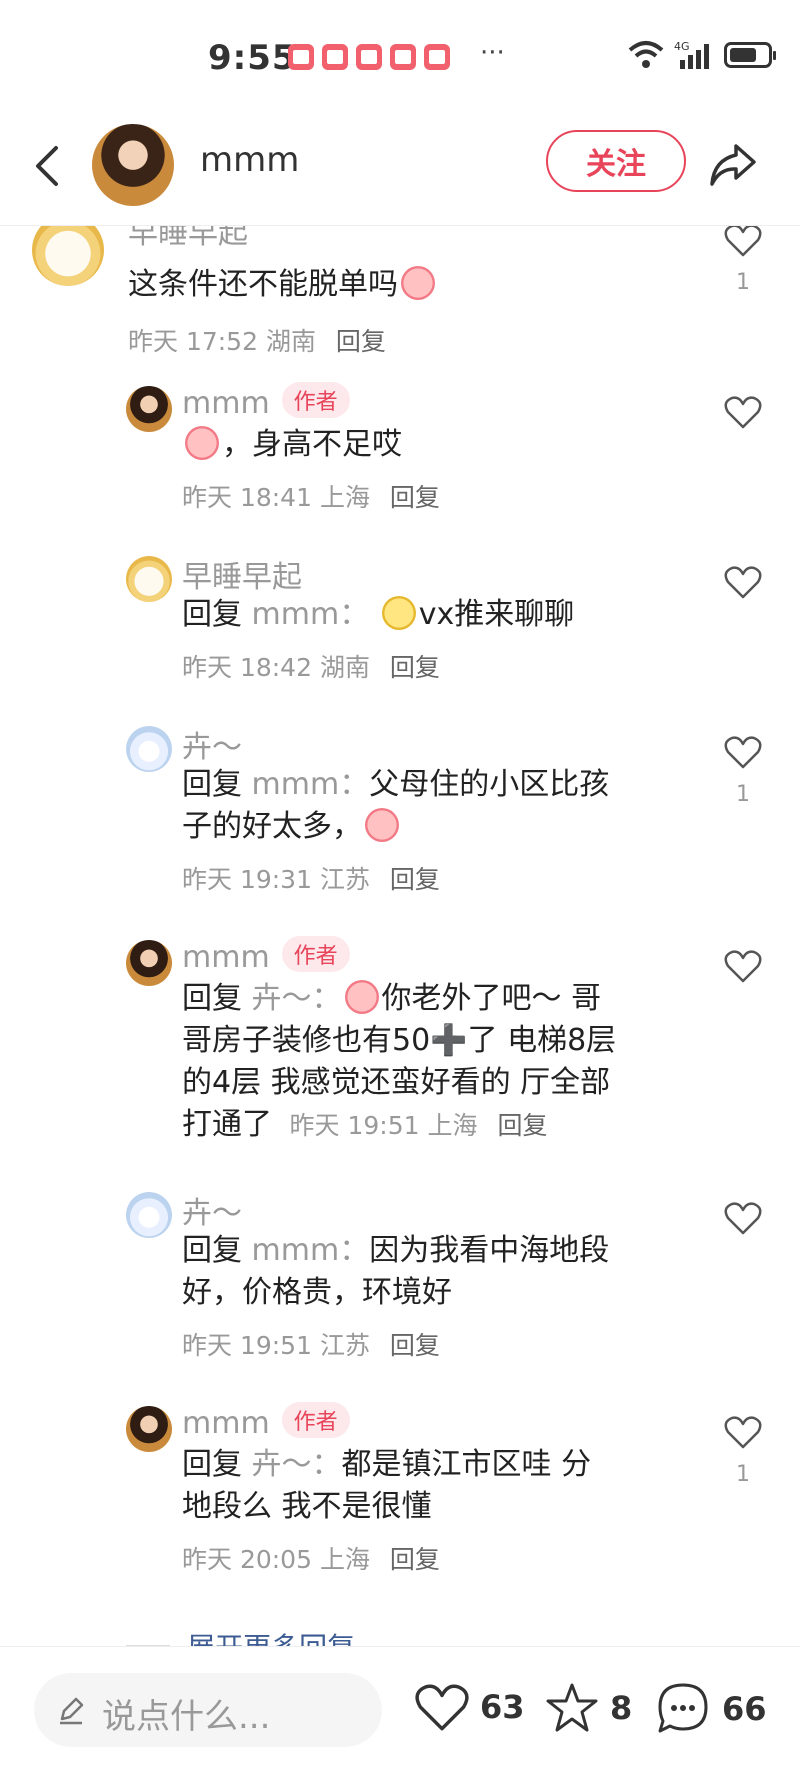 Image resolution: width=800 pixels, height=1779 pixels. Describe the element at coordinates (317, 1292) in the screenshot. I see `reply-text-line: 好，价格贵，环境好` at that location.